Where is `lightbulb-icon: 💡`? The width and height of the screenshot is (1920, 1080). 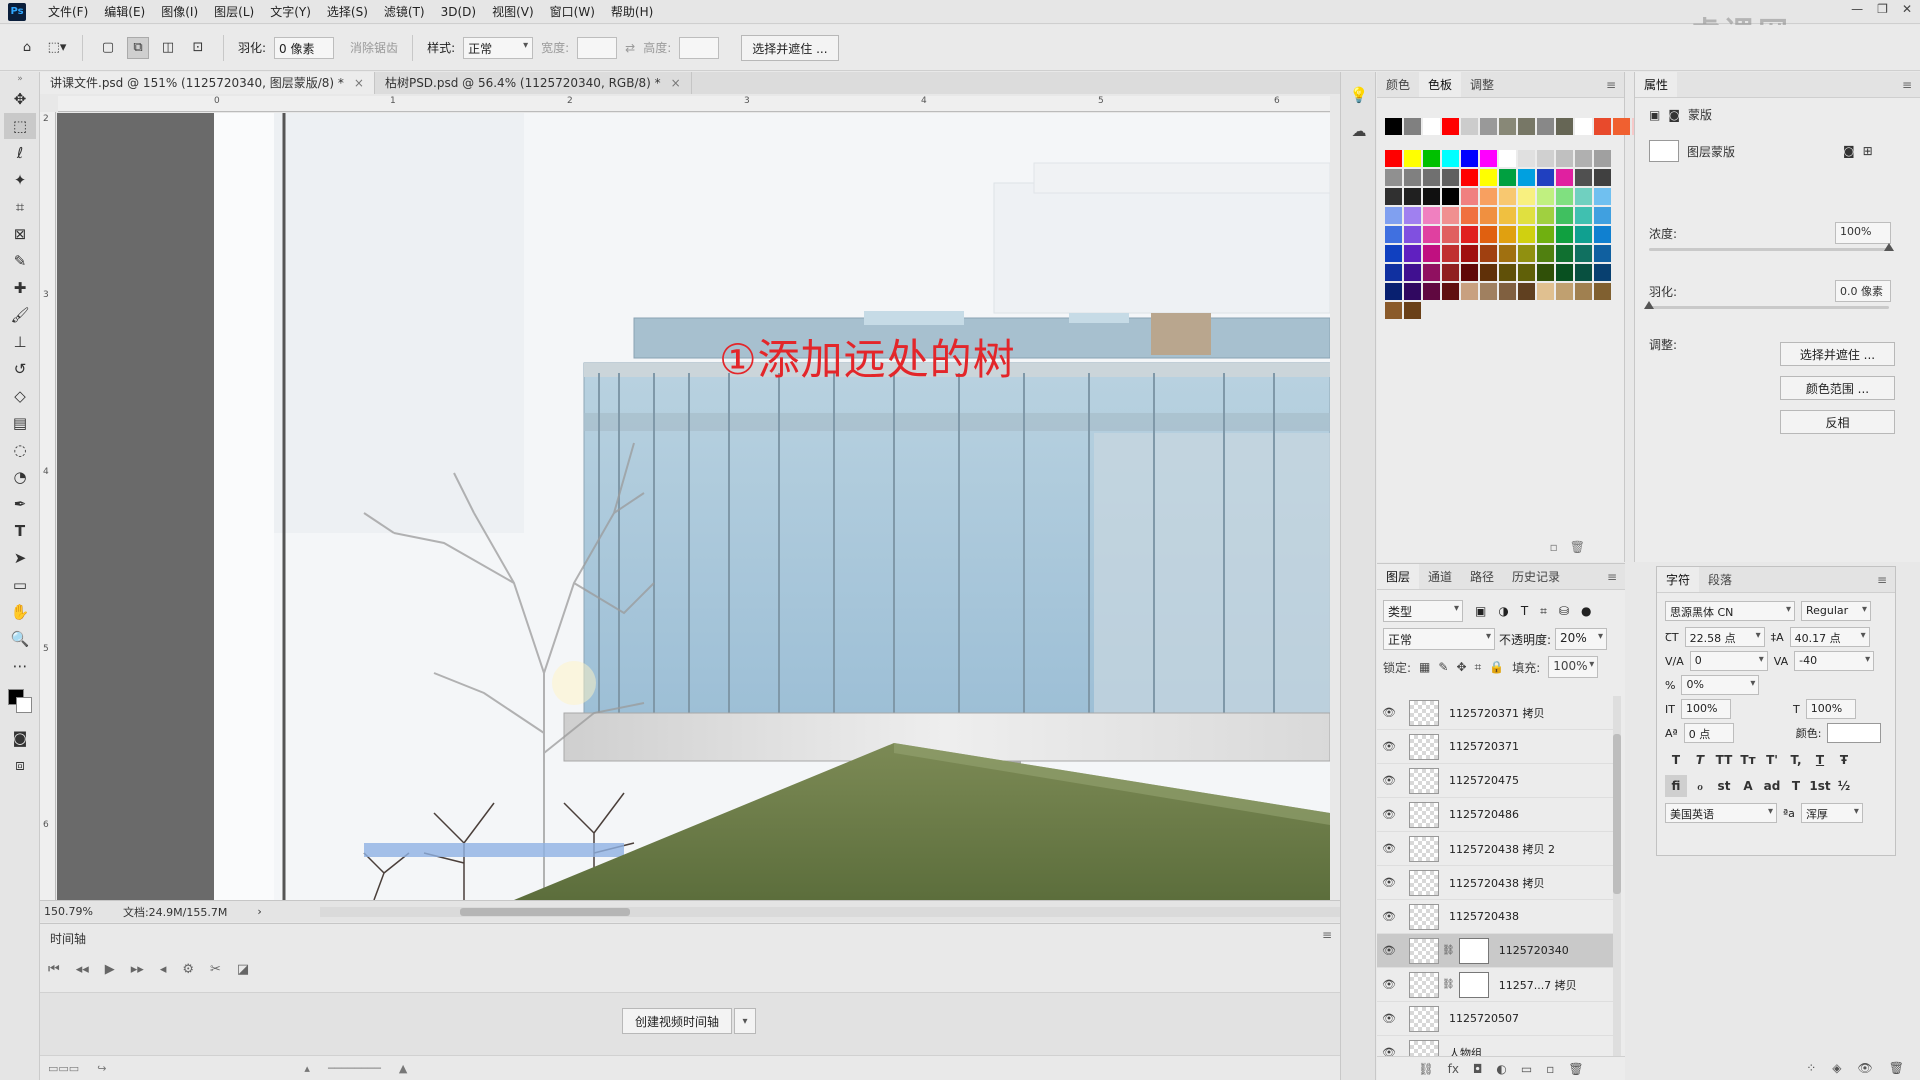
lightbulb-icon: 💡 is located at coordinates (1359, 95).